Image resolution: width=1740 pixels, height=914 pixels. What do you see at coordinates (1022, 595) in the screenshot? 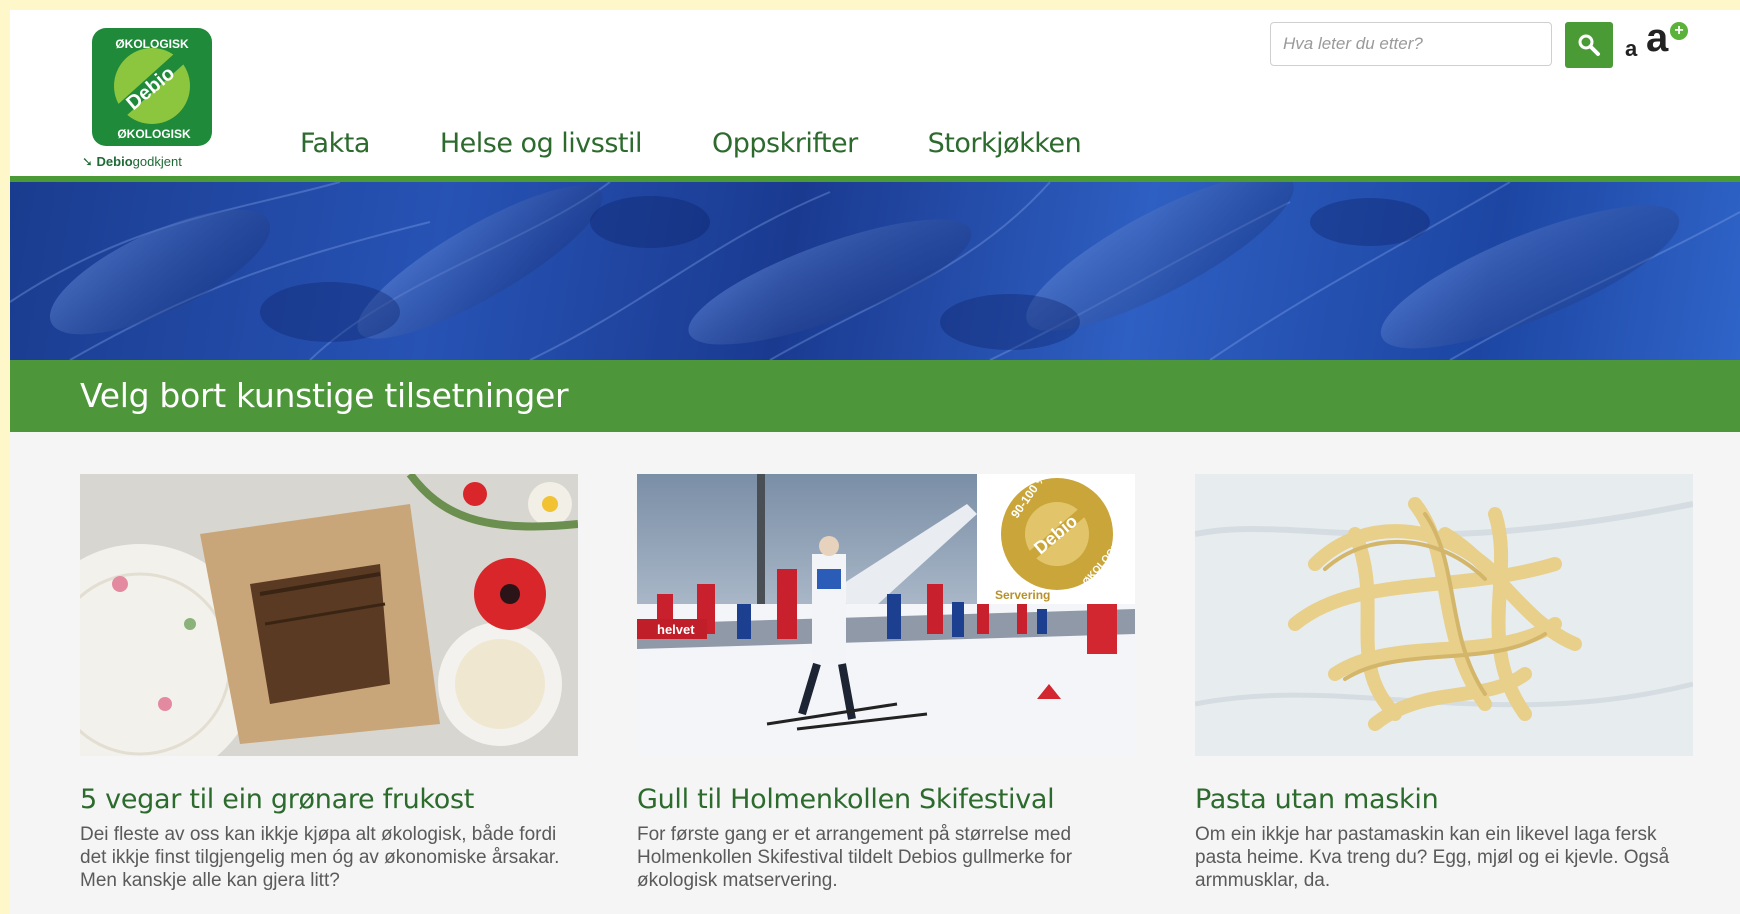
I see `badge-caption: Servering` at bounding box center [1022, 595].